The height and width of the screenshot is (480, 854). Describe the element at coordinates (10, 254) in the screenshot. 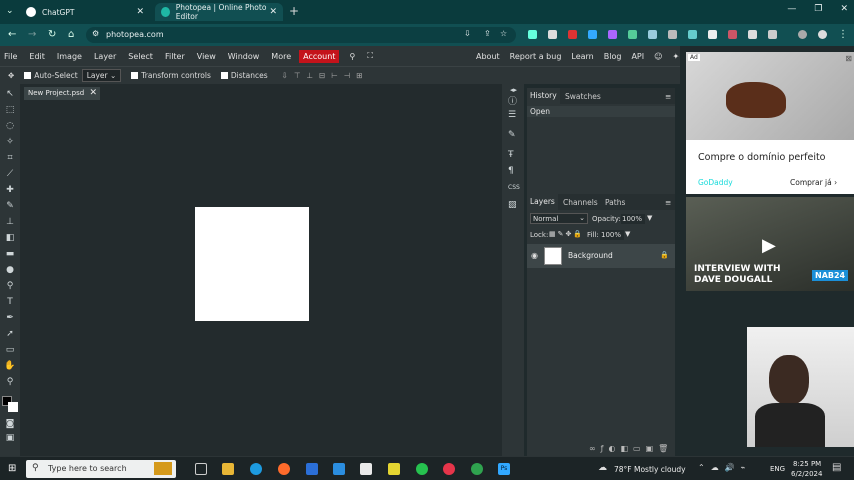

I see `gradient-tool-icon: ▬` at that location.